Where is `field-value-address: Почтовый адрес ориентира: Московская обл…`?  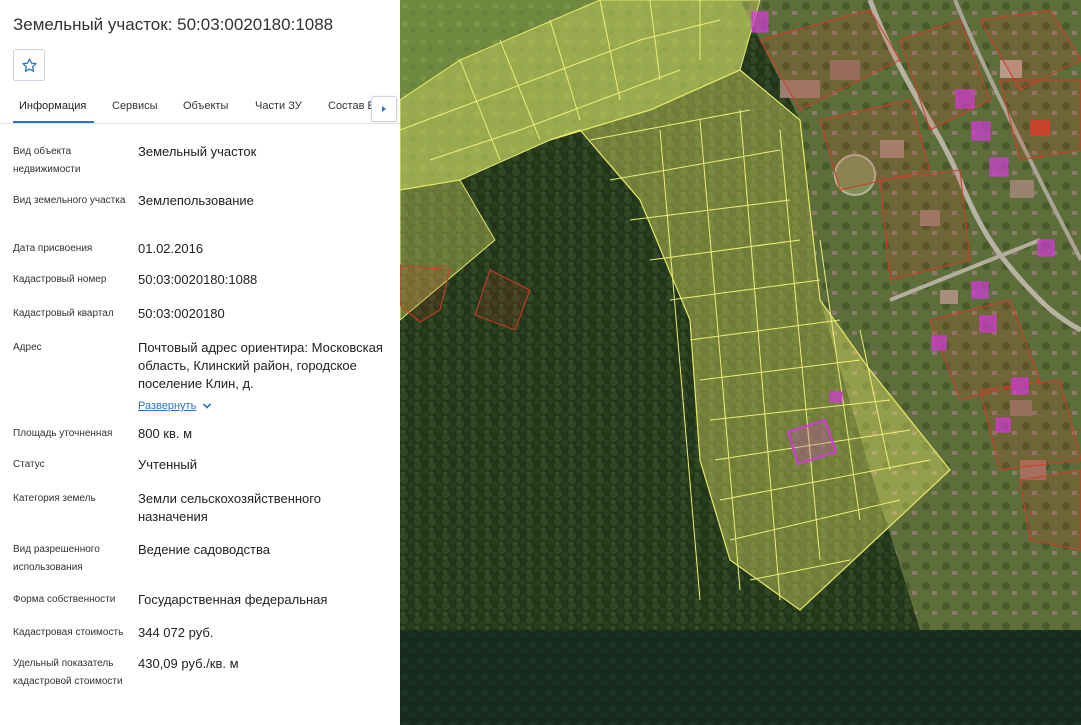
field-value-address: Почтовый адрес ориентира: Московская обл… is located at coordinates (264, 377).